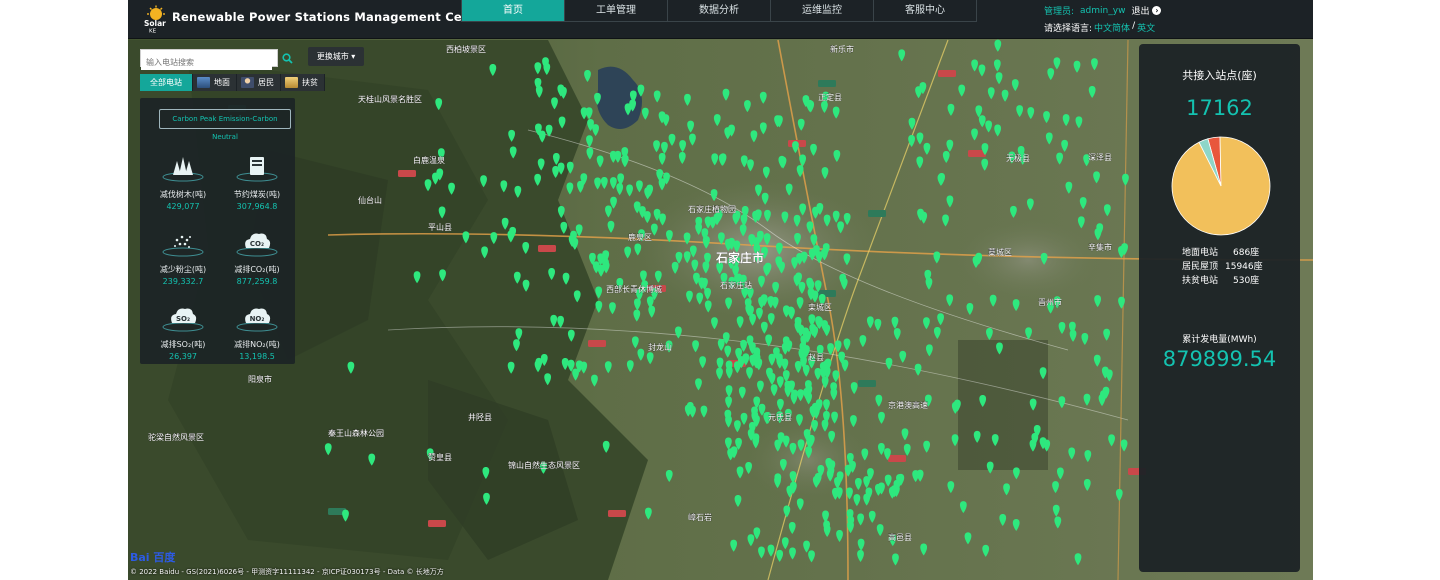  I want to click on stat-label: 减排SO₂(吨), so click(183, 344).